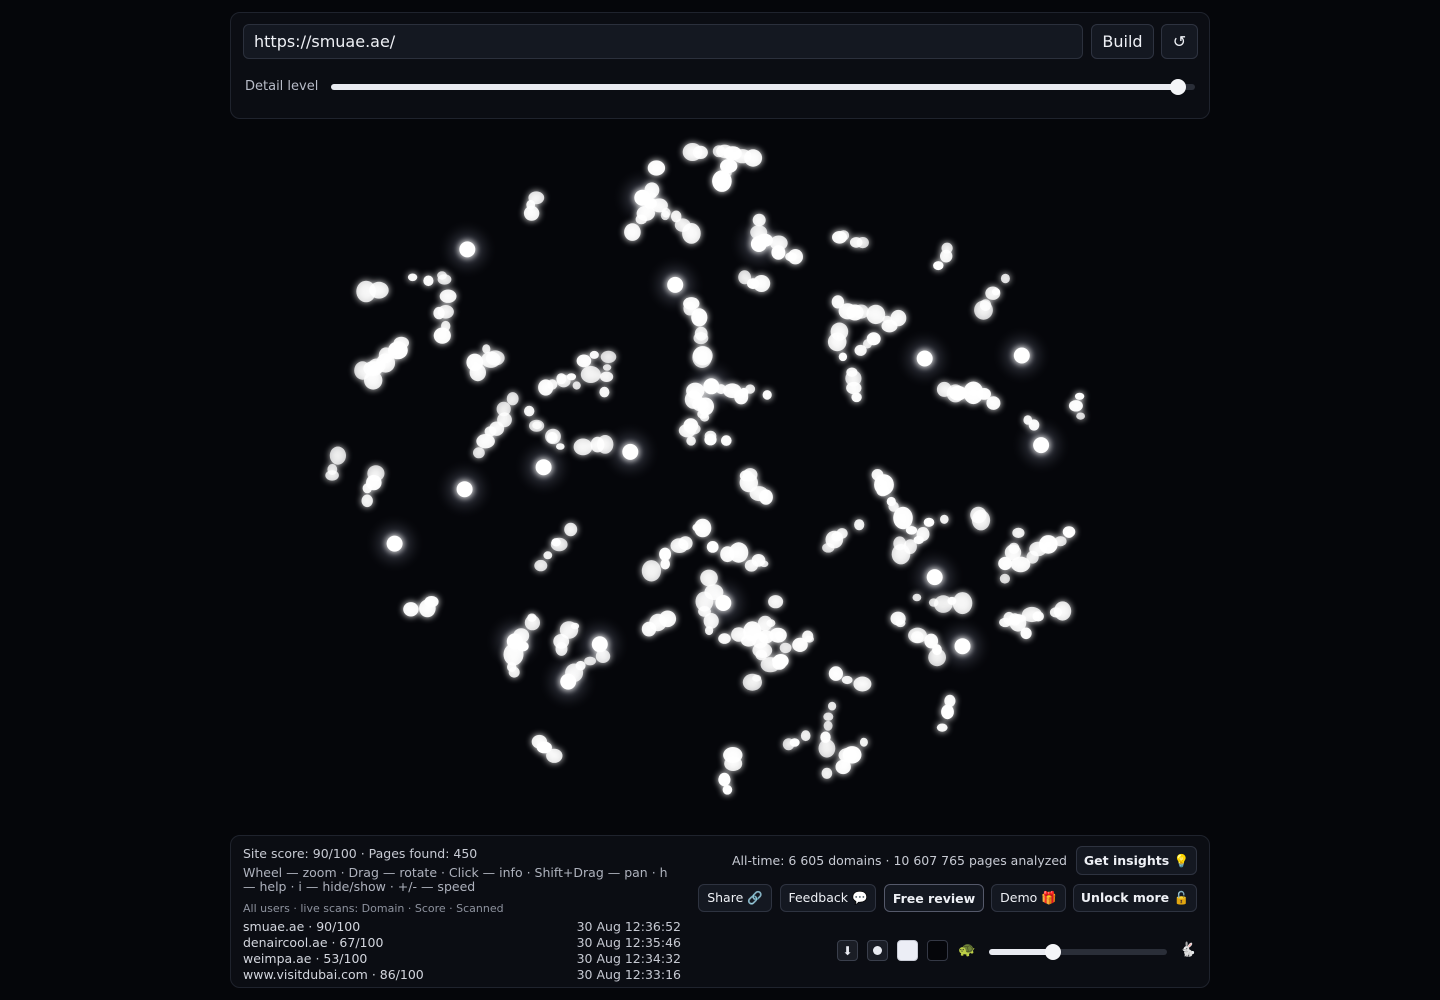 This screenshot has height=1000, width=1440. Describe the element at coordinates (763, 87) in the screenshot. I see `detail-level-slider` at that location.